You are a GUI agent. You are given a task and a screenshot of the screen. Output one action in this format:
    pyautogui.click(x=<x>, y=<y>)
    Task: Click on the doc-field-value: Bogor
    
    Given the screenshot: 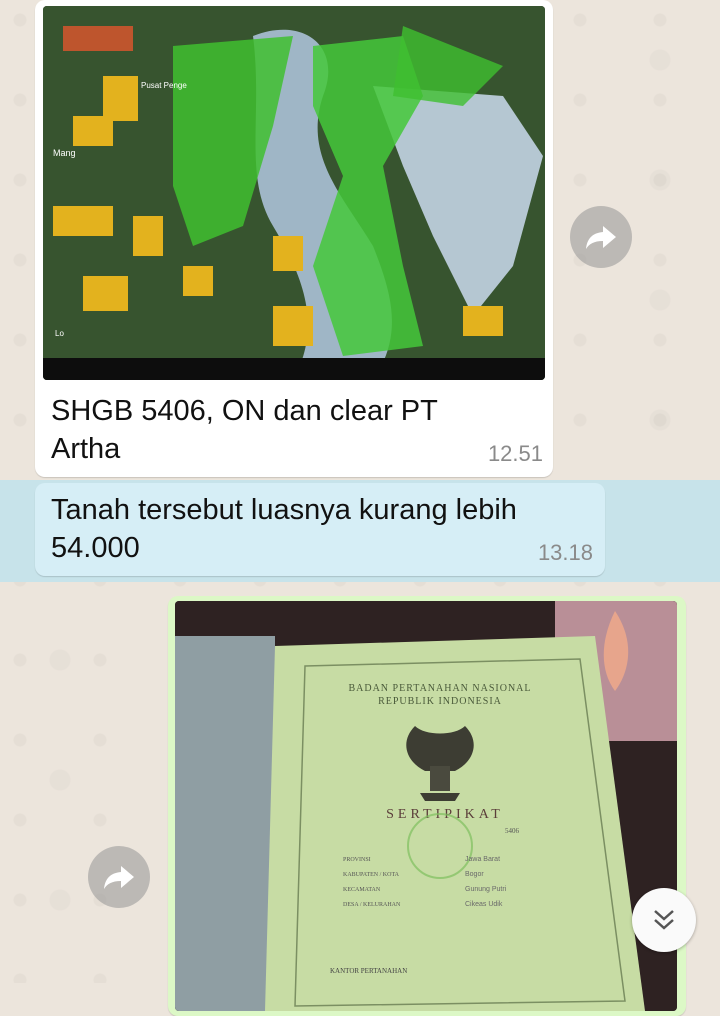 What is the action you would take?
    pyautogui.click(x=474, y=874)
    